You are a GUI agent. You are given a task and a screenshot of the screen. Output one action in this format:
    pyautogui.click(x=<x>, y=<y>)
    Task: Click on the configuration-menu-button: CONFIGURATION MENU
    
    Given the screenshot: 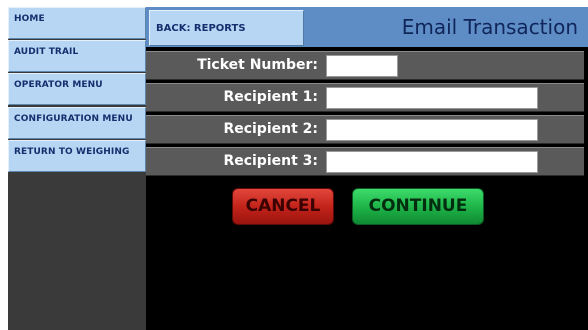 What is the action you would take?
    pyautogui.click(x=77, y=123)
    